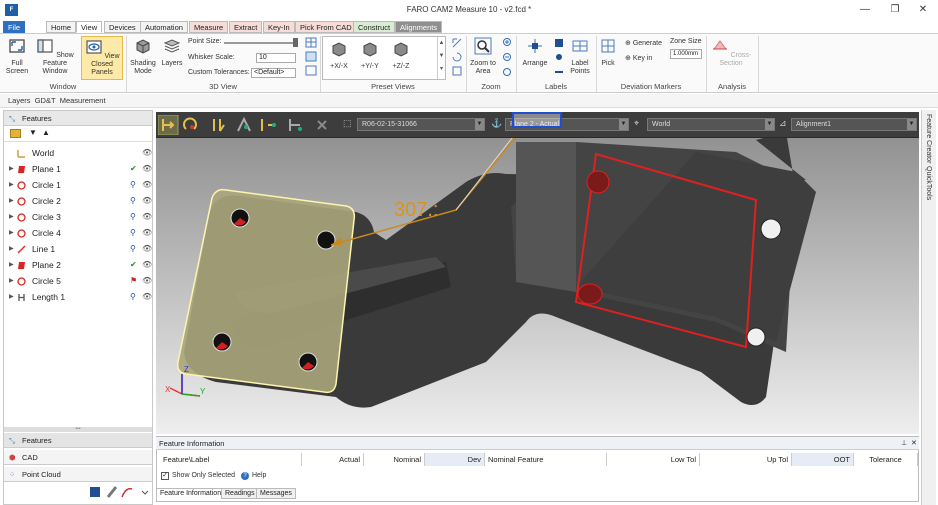  What do you see at coordinates (231, 459) in the screenshot?
I see `column-header-feature-label: Feature\Label` at bounding box center [231, 459].